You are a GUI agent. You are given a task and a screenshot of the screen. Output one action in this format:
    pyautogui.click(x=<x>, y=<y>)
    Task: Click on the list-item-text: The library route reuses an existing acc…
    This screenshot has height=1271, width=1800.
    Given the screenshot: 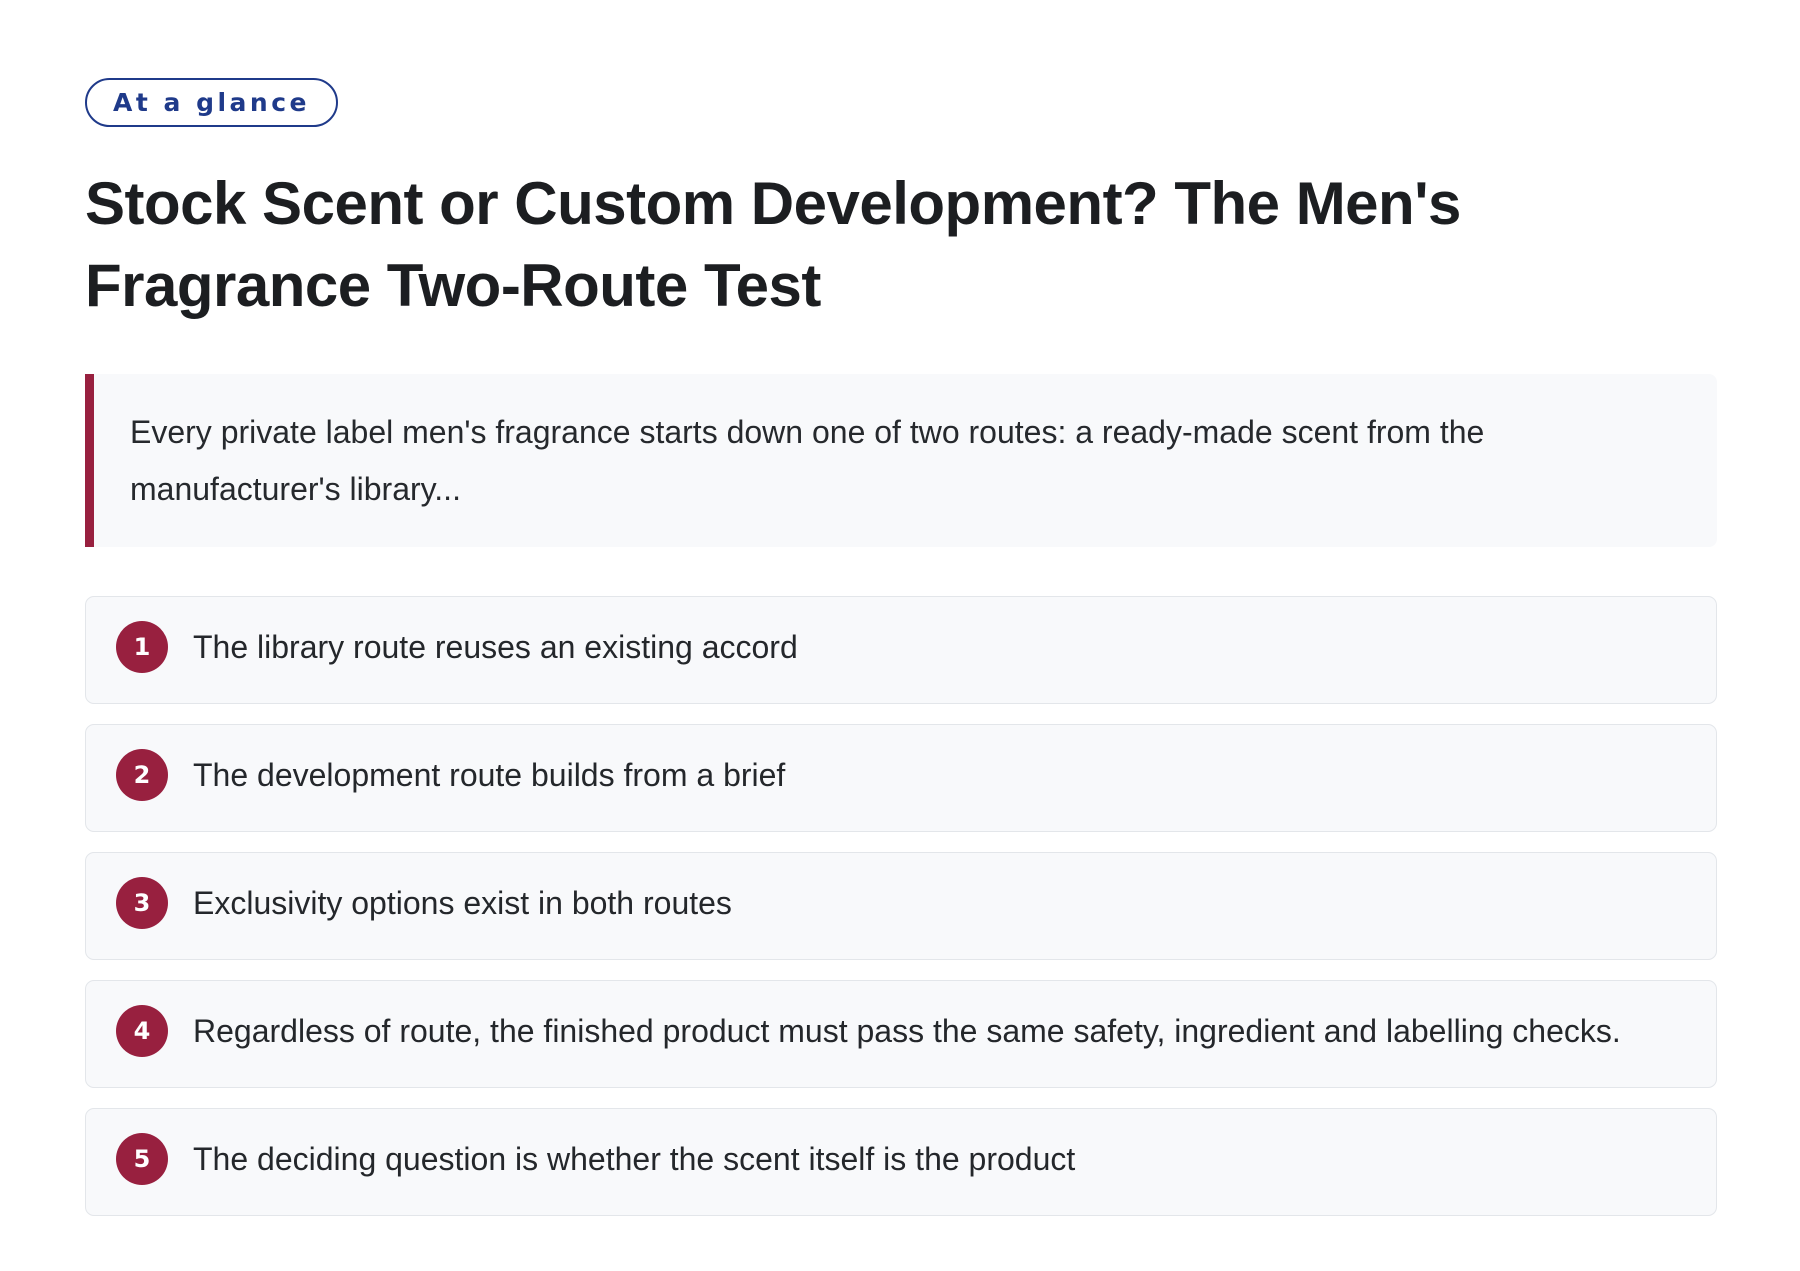 What is the action you would take?
    pyautogui.click(x=495, y=647)
    